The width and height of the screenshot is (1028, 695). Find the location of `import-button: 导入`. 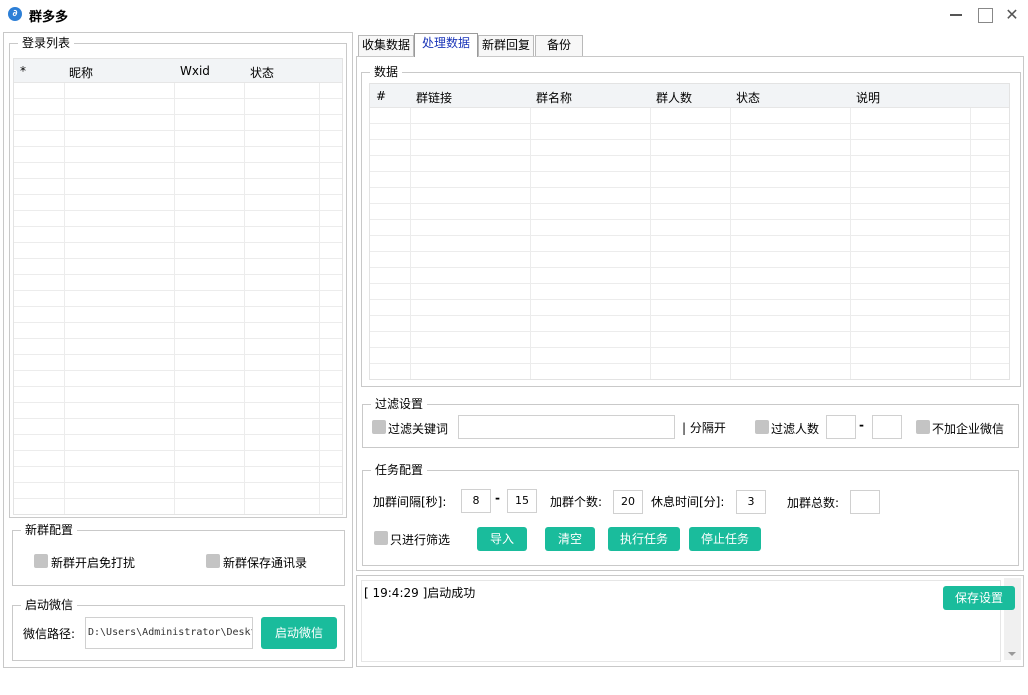

import-button: 导入 is located at coordinates (502, 539).